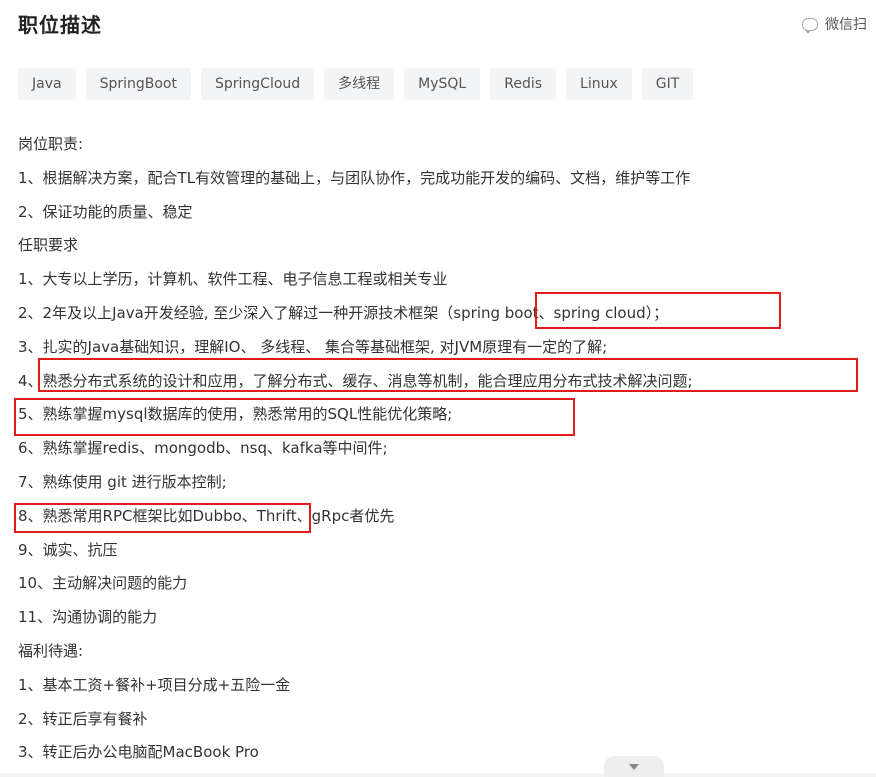 The image size is (876, 777). Describe the element at coordinates (103, 583) in the screenshot. I see `description-line: 10、主动解决问题的能力` at that location.